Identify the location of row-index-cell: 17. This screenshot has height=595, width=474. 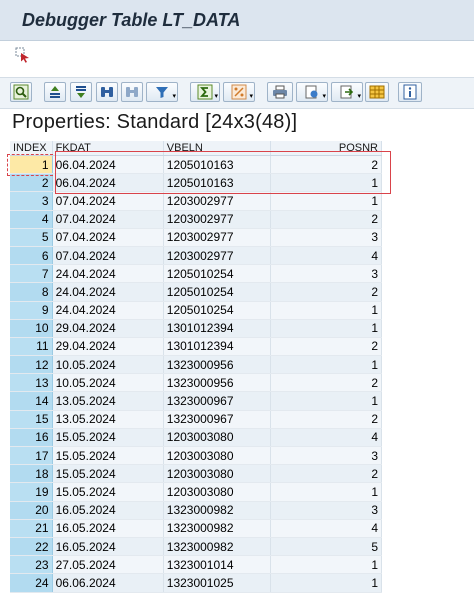
(31, 456).